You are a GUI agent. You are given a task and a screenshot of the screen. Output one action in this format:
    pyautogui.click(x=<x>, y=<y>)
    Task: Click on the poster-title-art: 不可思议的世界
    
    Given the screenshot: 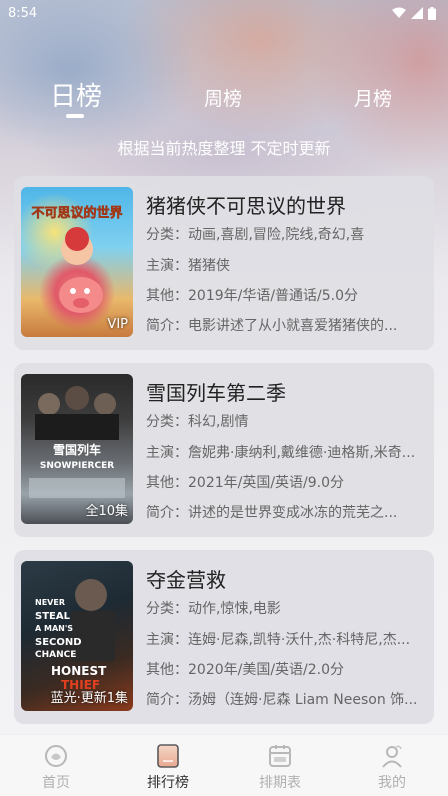 What is the action you would take?
    pyautogui.click(x=76, y=213)
    